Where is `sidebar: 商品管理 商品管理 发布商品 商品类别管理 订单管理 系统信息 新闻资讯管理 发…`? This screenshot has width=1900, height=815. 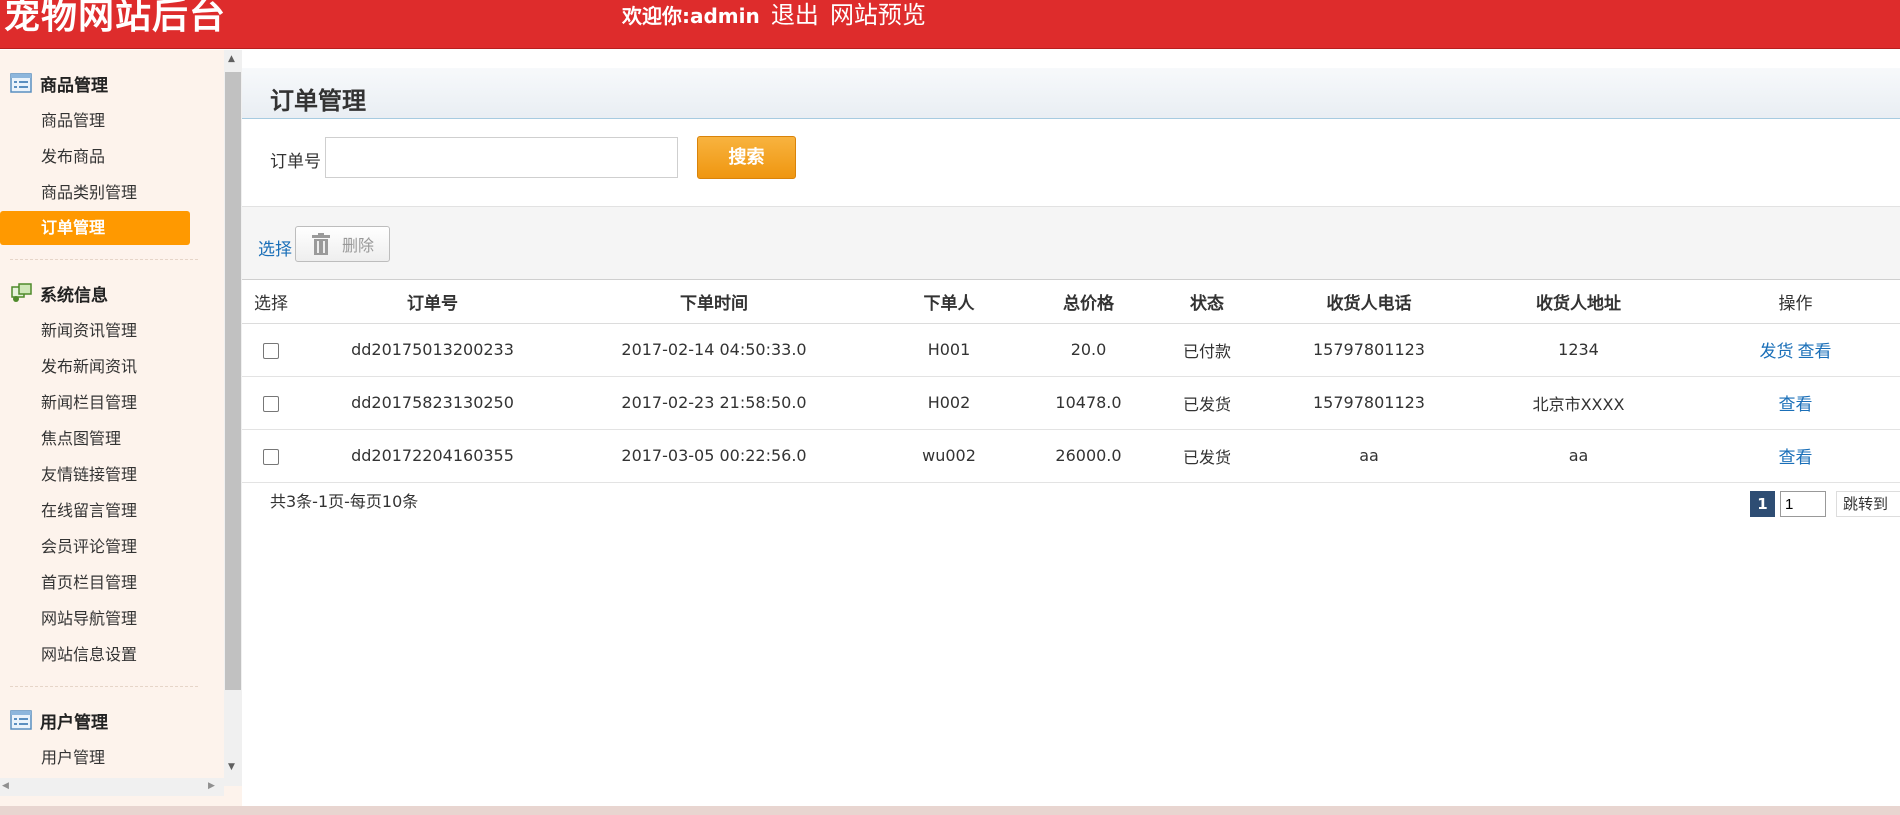
sidebar: 商品管理 商品管理 发布商品 商品类别管理 订单管理 系统信息 新闻资讯管理 发… is located at coordinates (121, 428).